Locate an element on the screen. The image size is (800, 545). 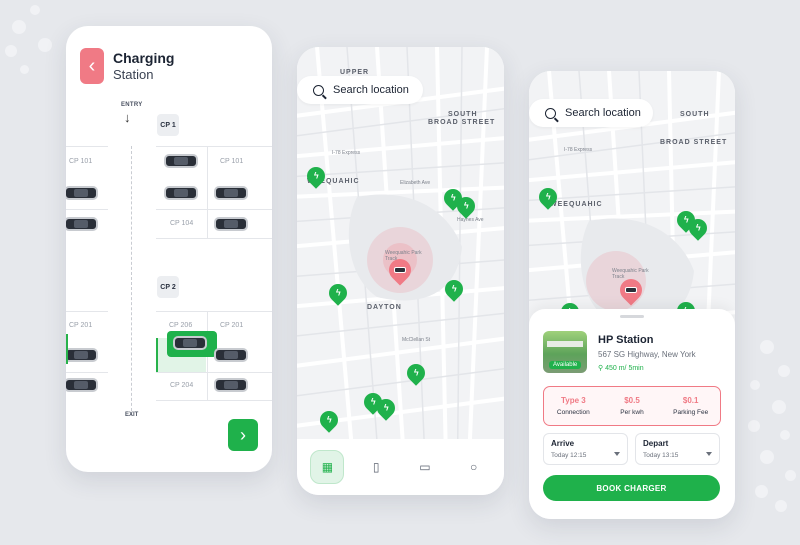
tab-charger: ▯ is located at coordinates (376, 467).